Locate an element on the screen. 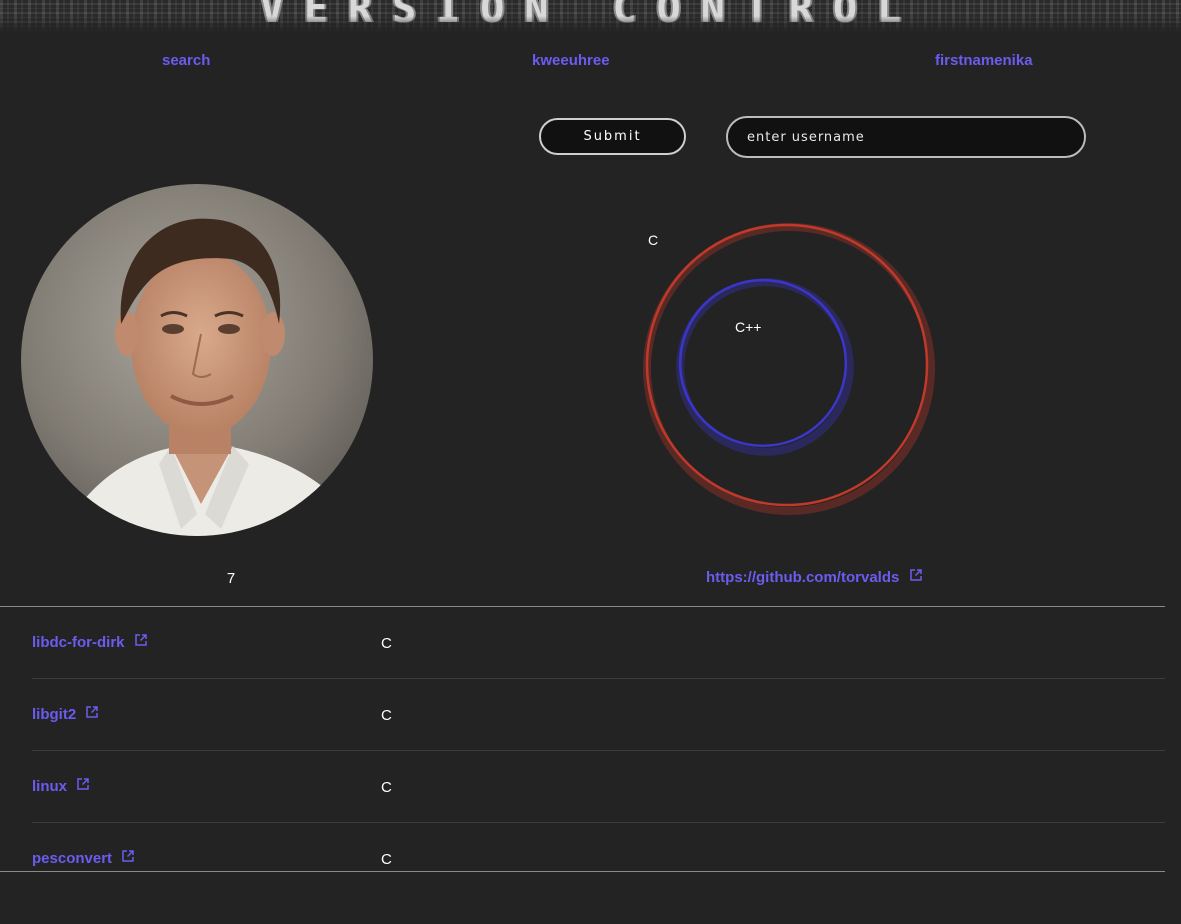 This screenshot has height=924, width=1181. bubble-cpp is located at coordinates (763, 363).